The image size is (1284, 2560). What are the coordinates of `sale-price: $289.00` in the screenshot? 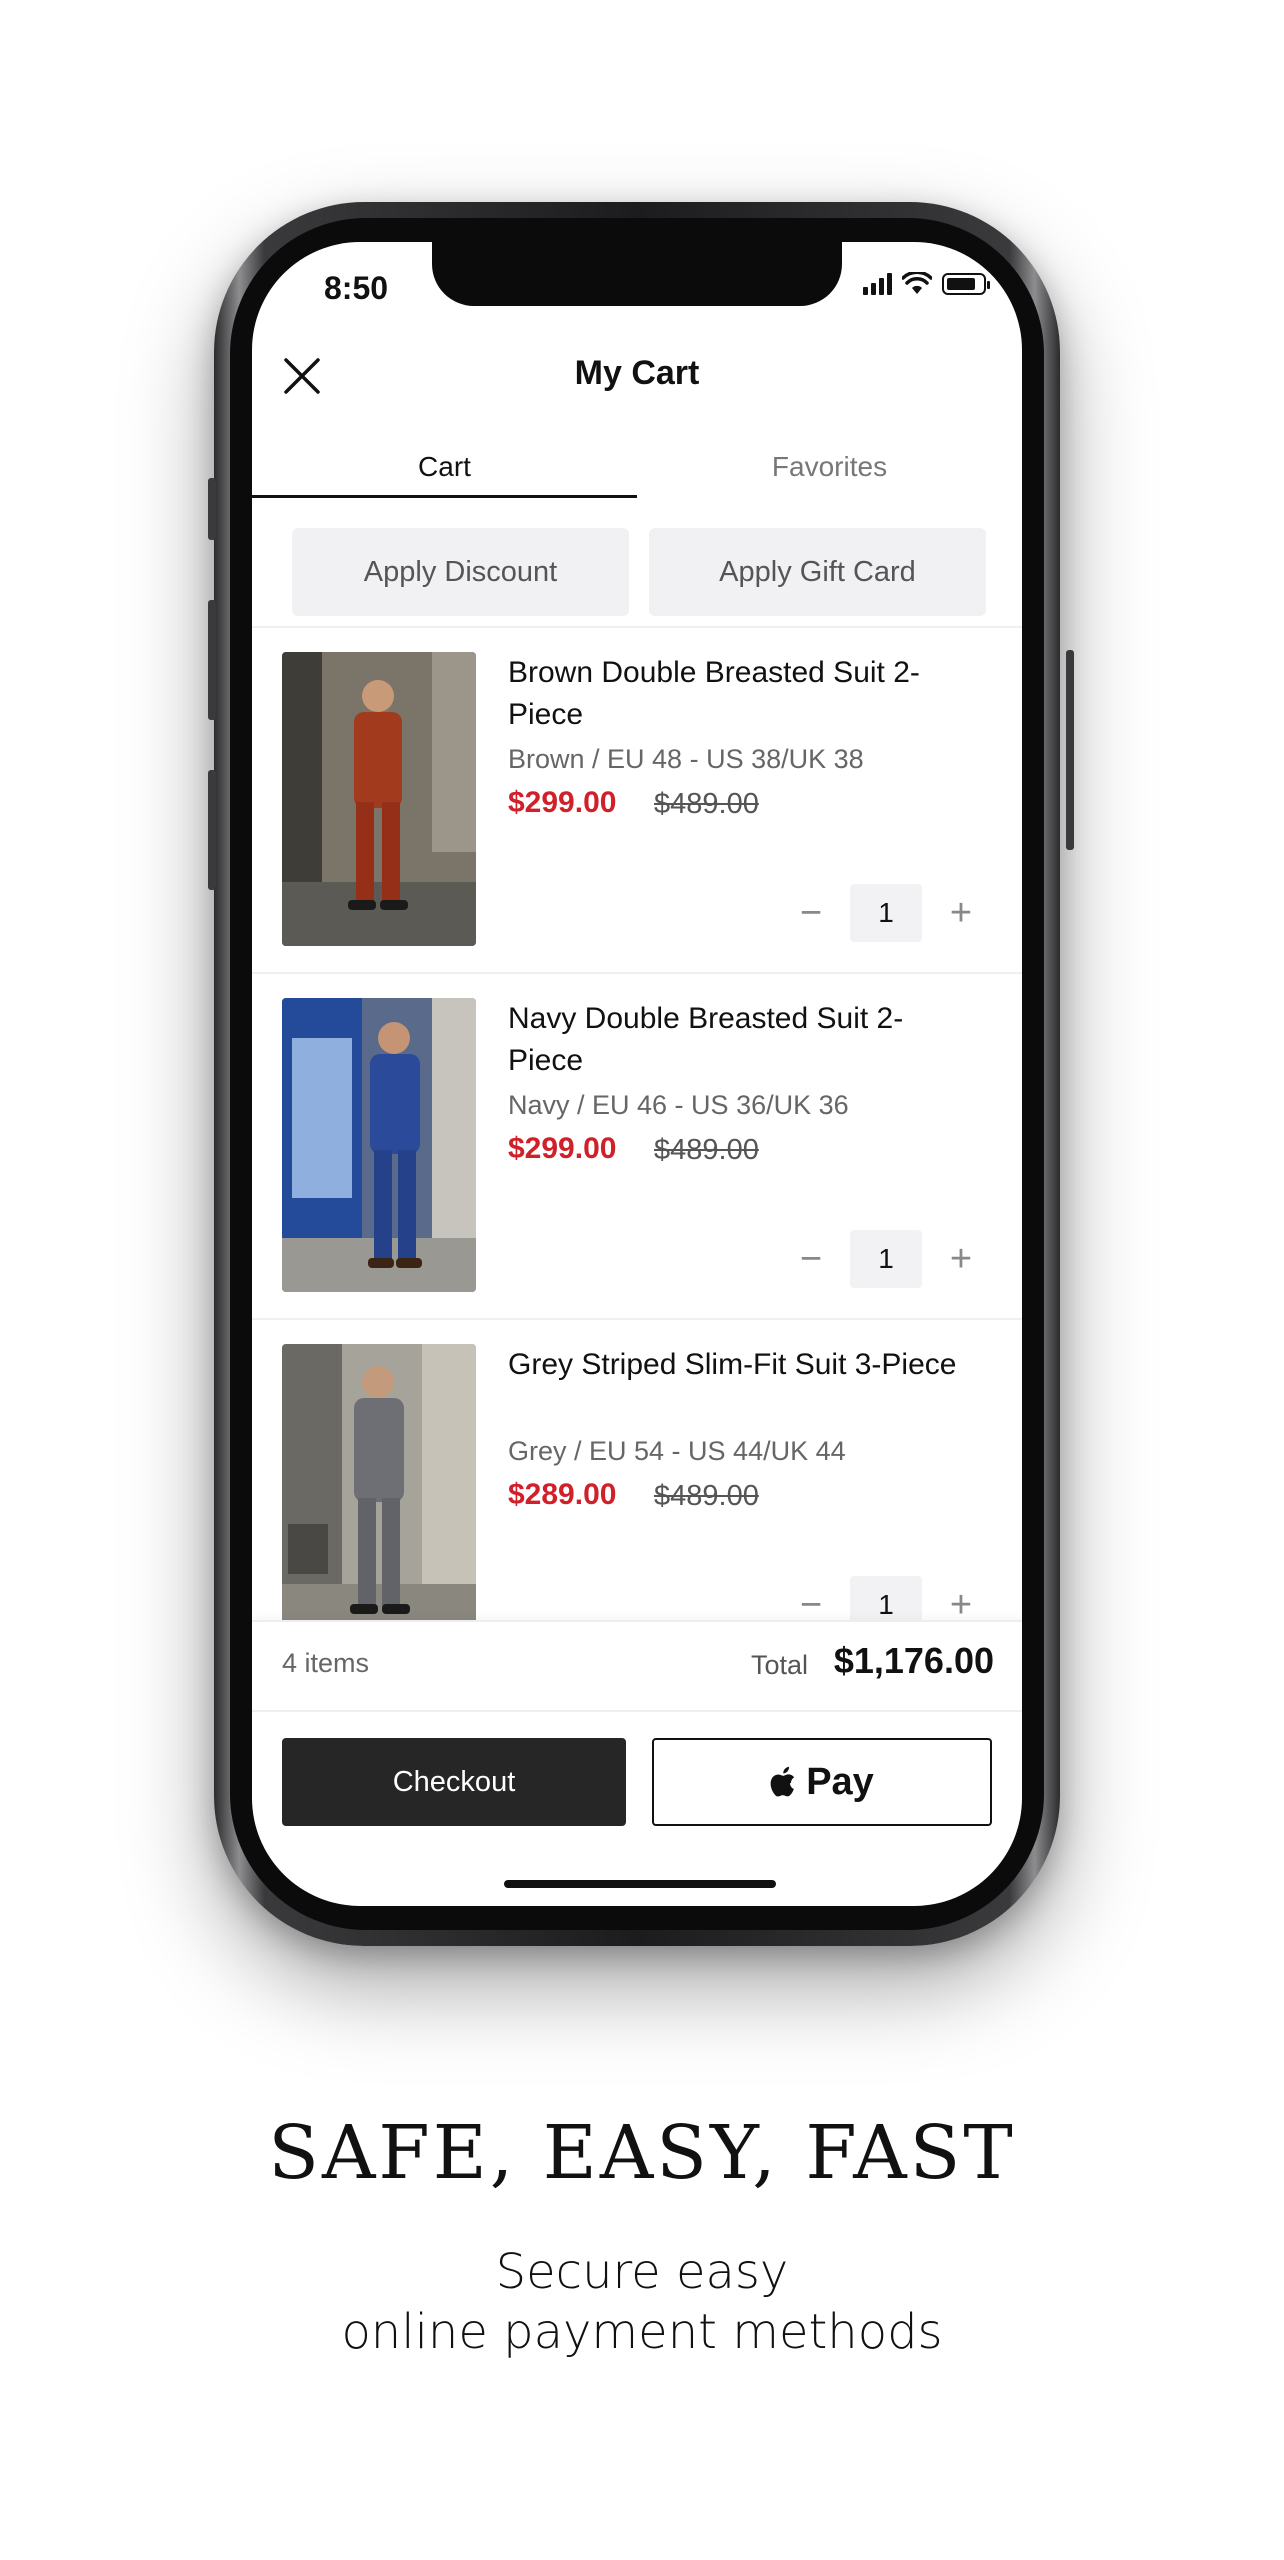 It's located at (562, 1494).